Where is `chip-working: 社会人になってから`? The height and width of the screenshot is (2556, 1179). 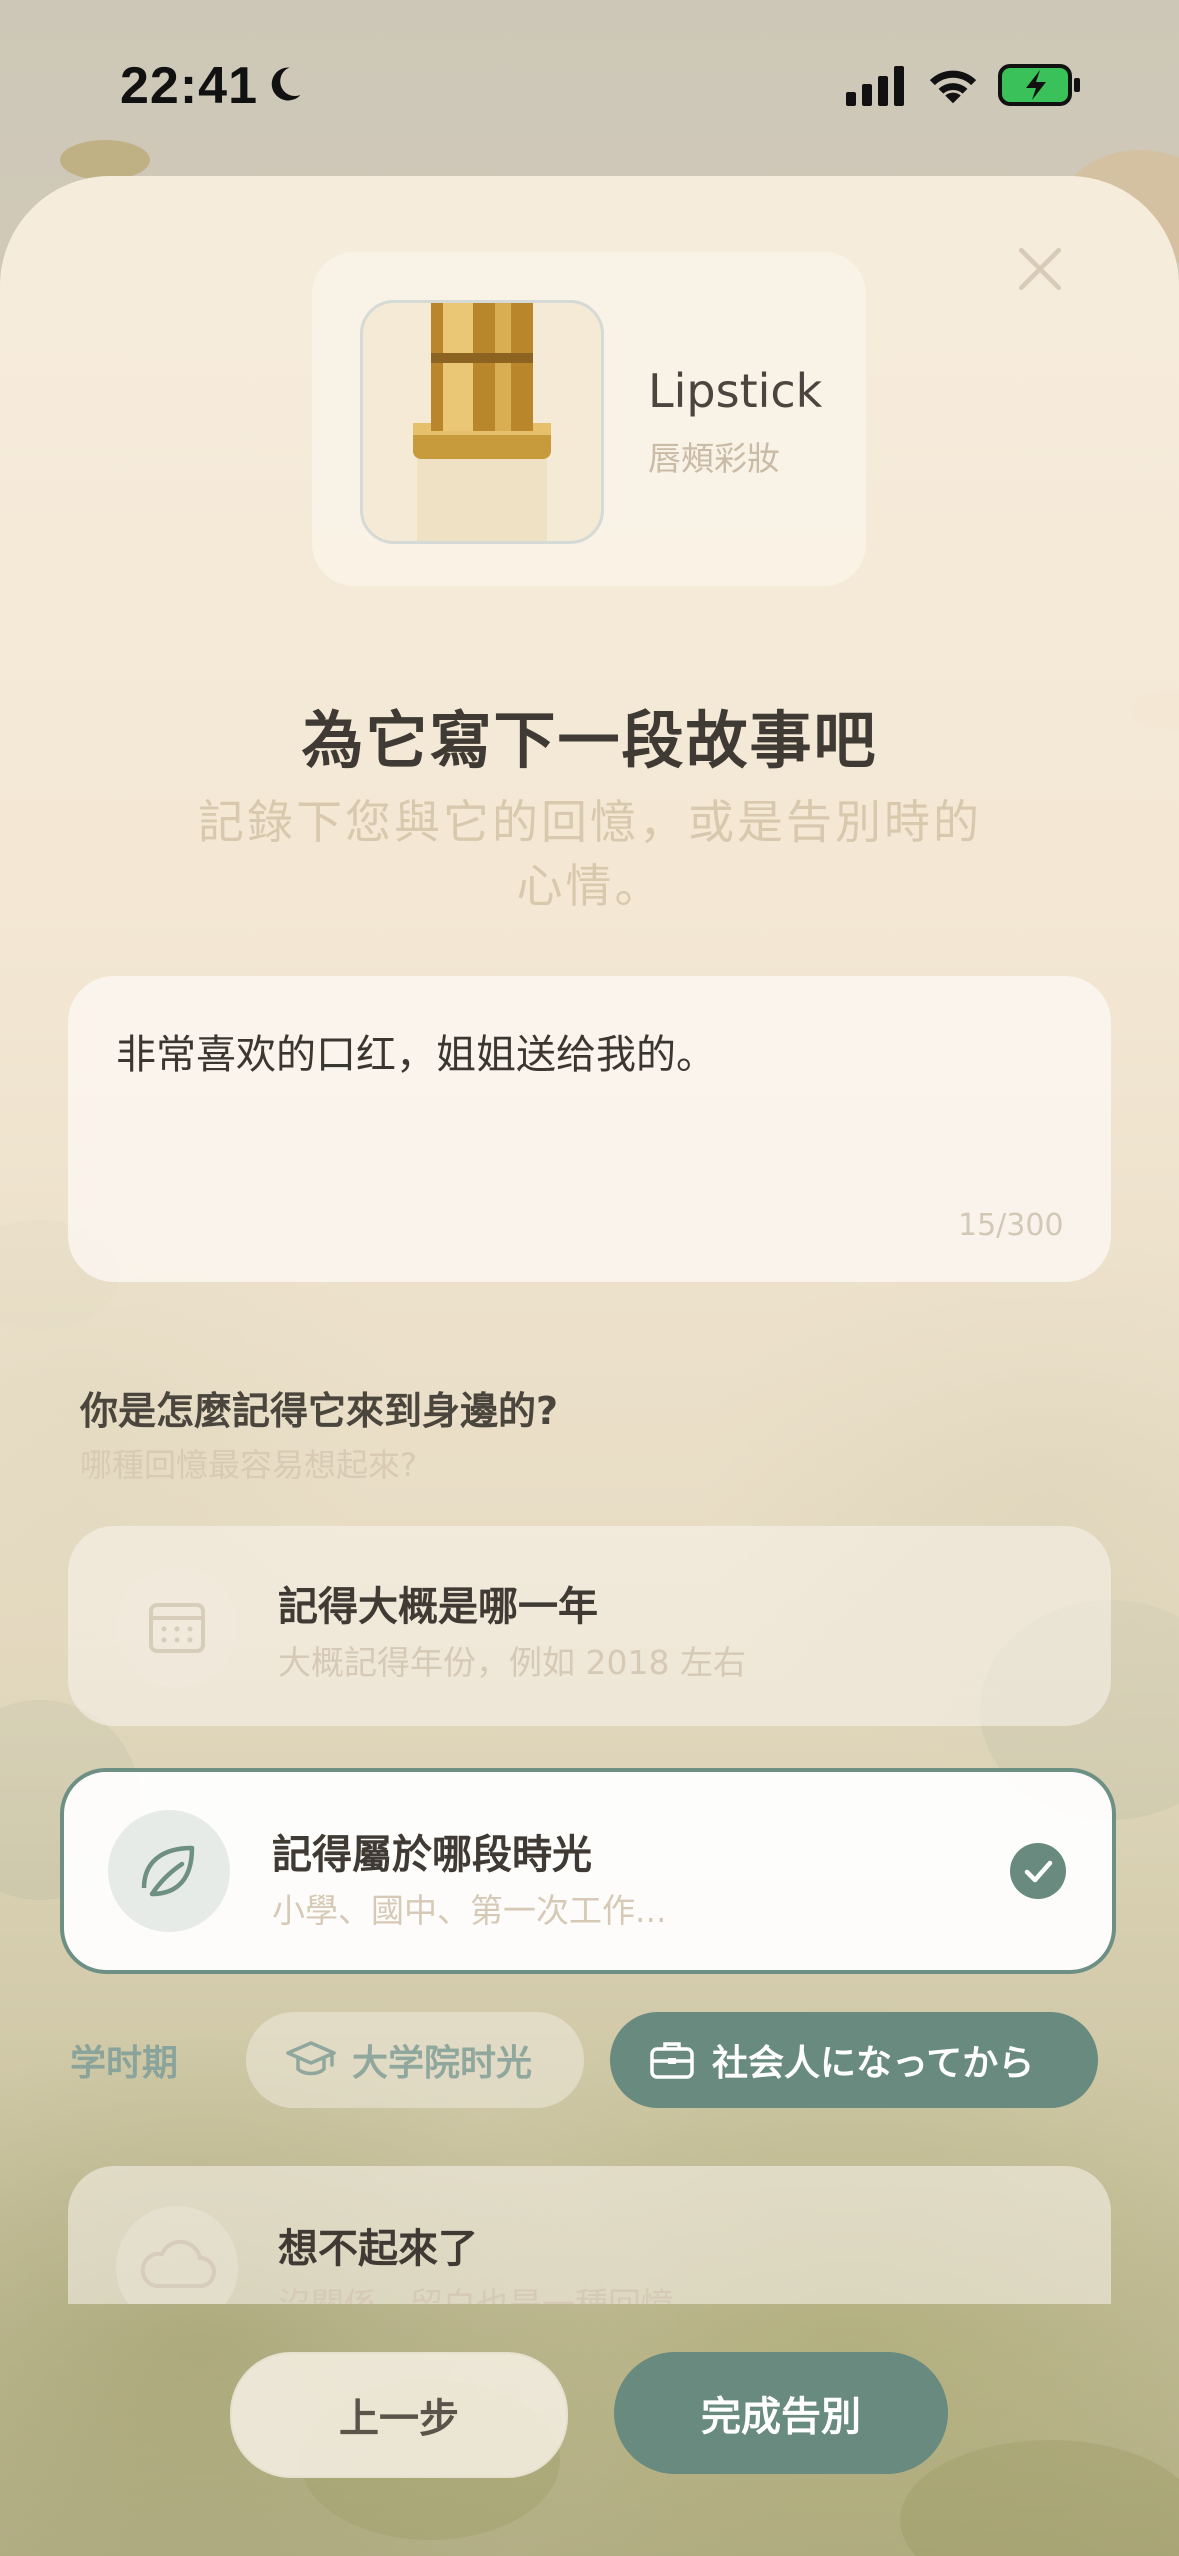
chip-working: 社会人になってから is located at coordinates (854, 2060).